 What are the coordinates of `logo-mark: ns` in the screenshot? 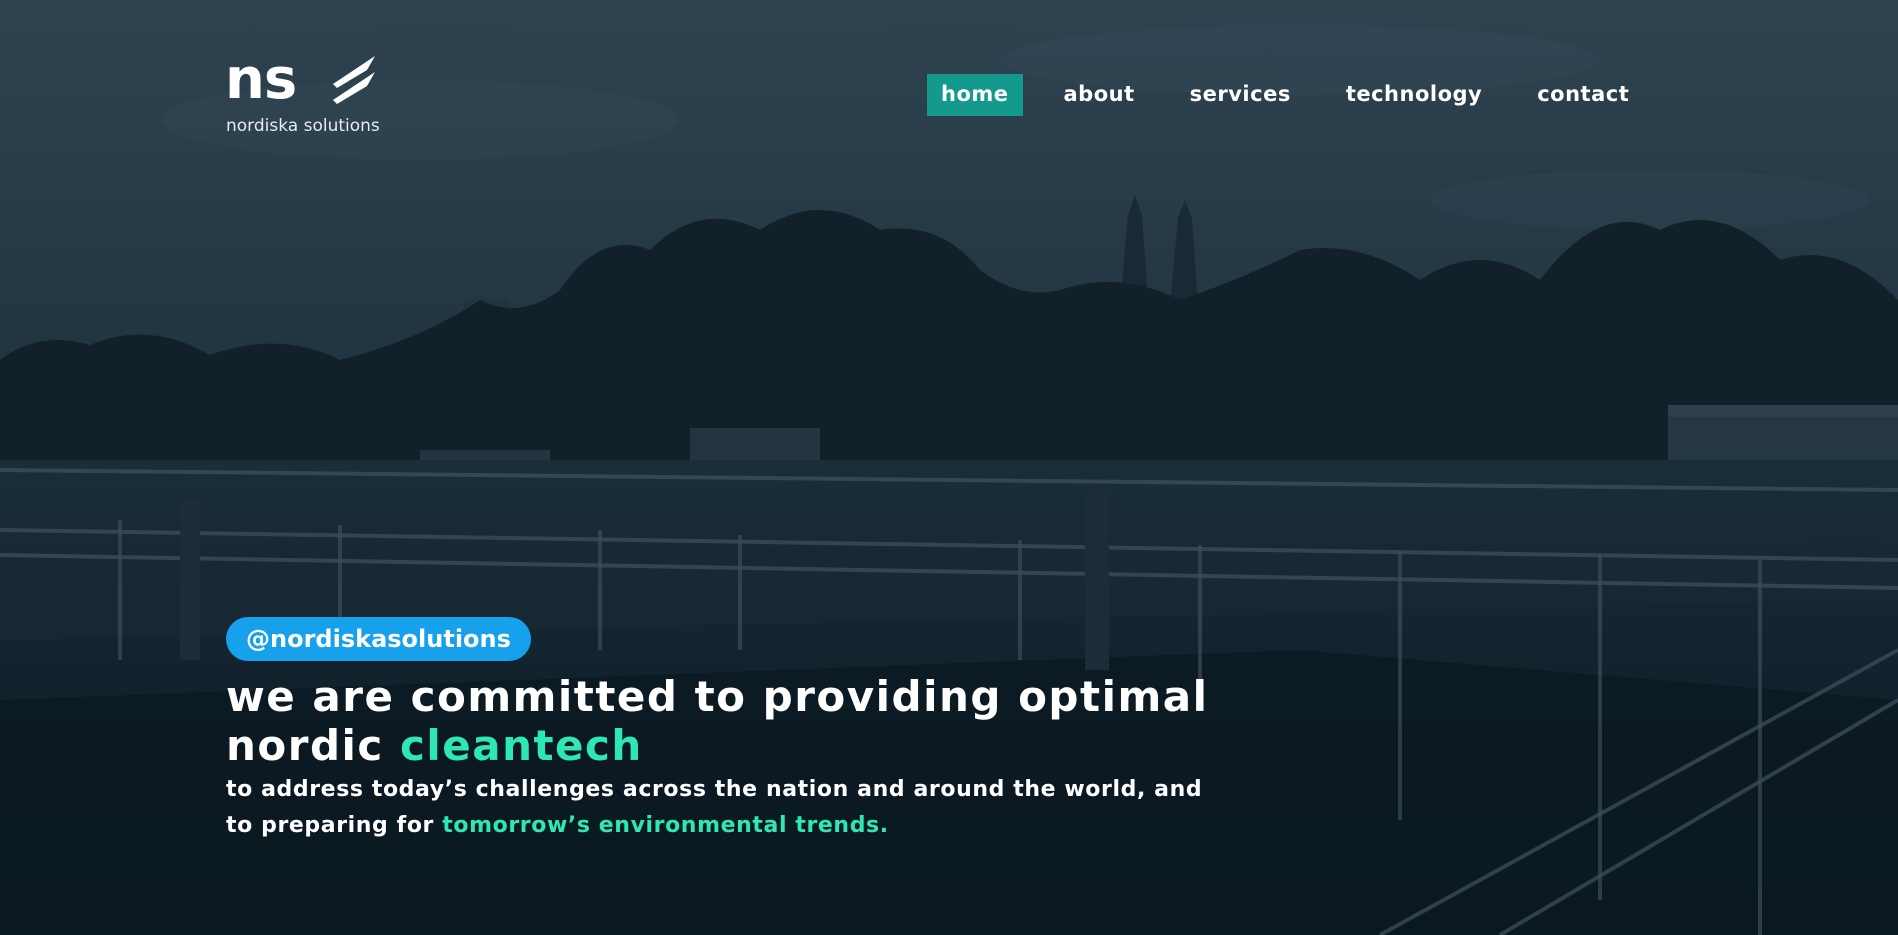 It's located at (261, 79).